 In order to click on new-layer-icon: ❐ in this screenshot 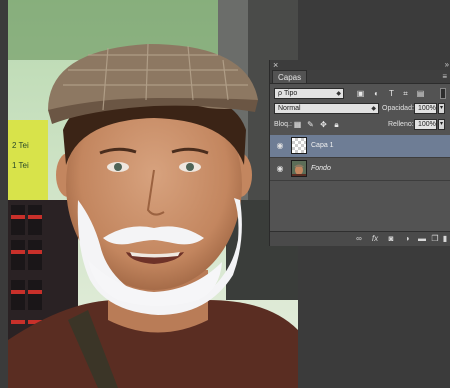, I will do `click(435, 239)`.